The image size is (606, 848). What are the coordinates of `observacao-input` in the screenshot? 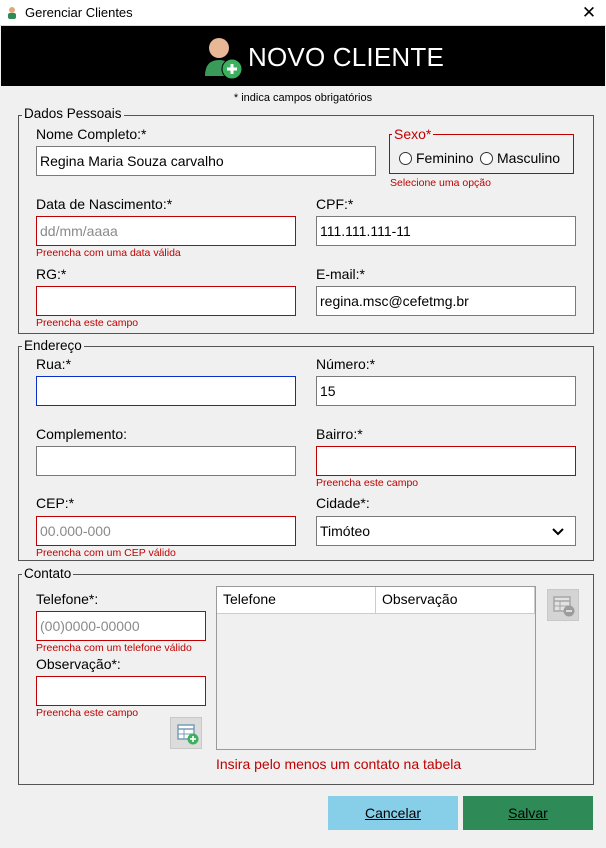 It's located at (121, 691).